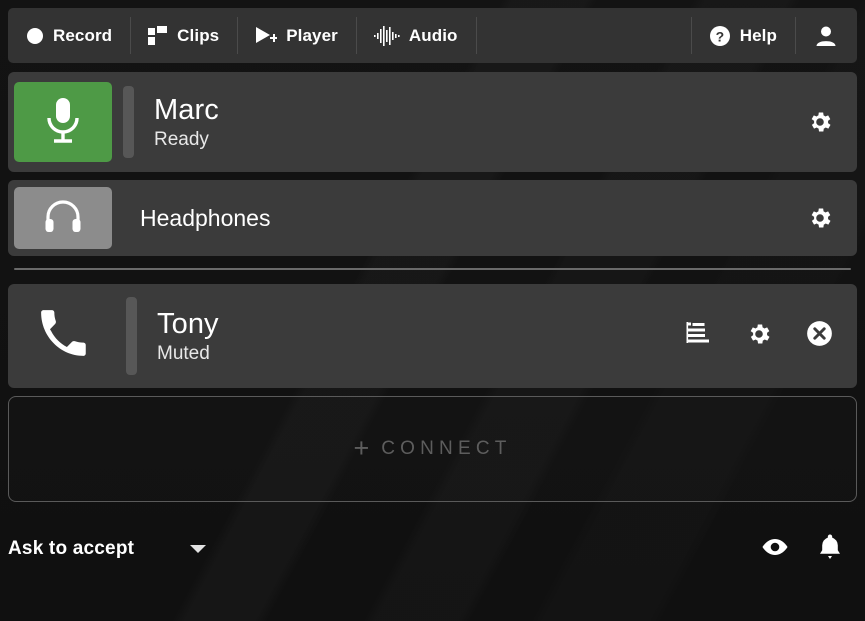  I want to click on microphone-status: Ready, so click(181, 139).